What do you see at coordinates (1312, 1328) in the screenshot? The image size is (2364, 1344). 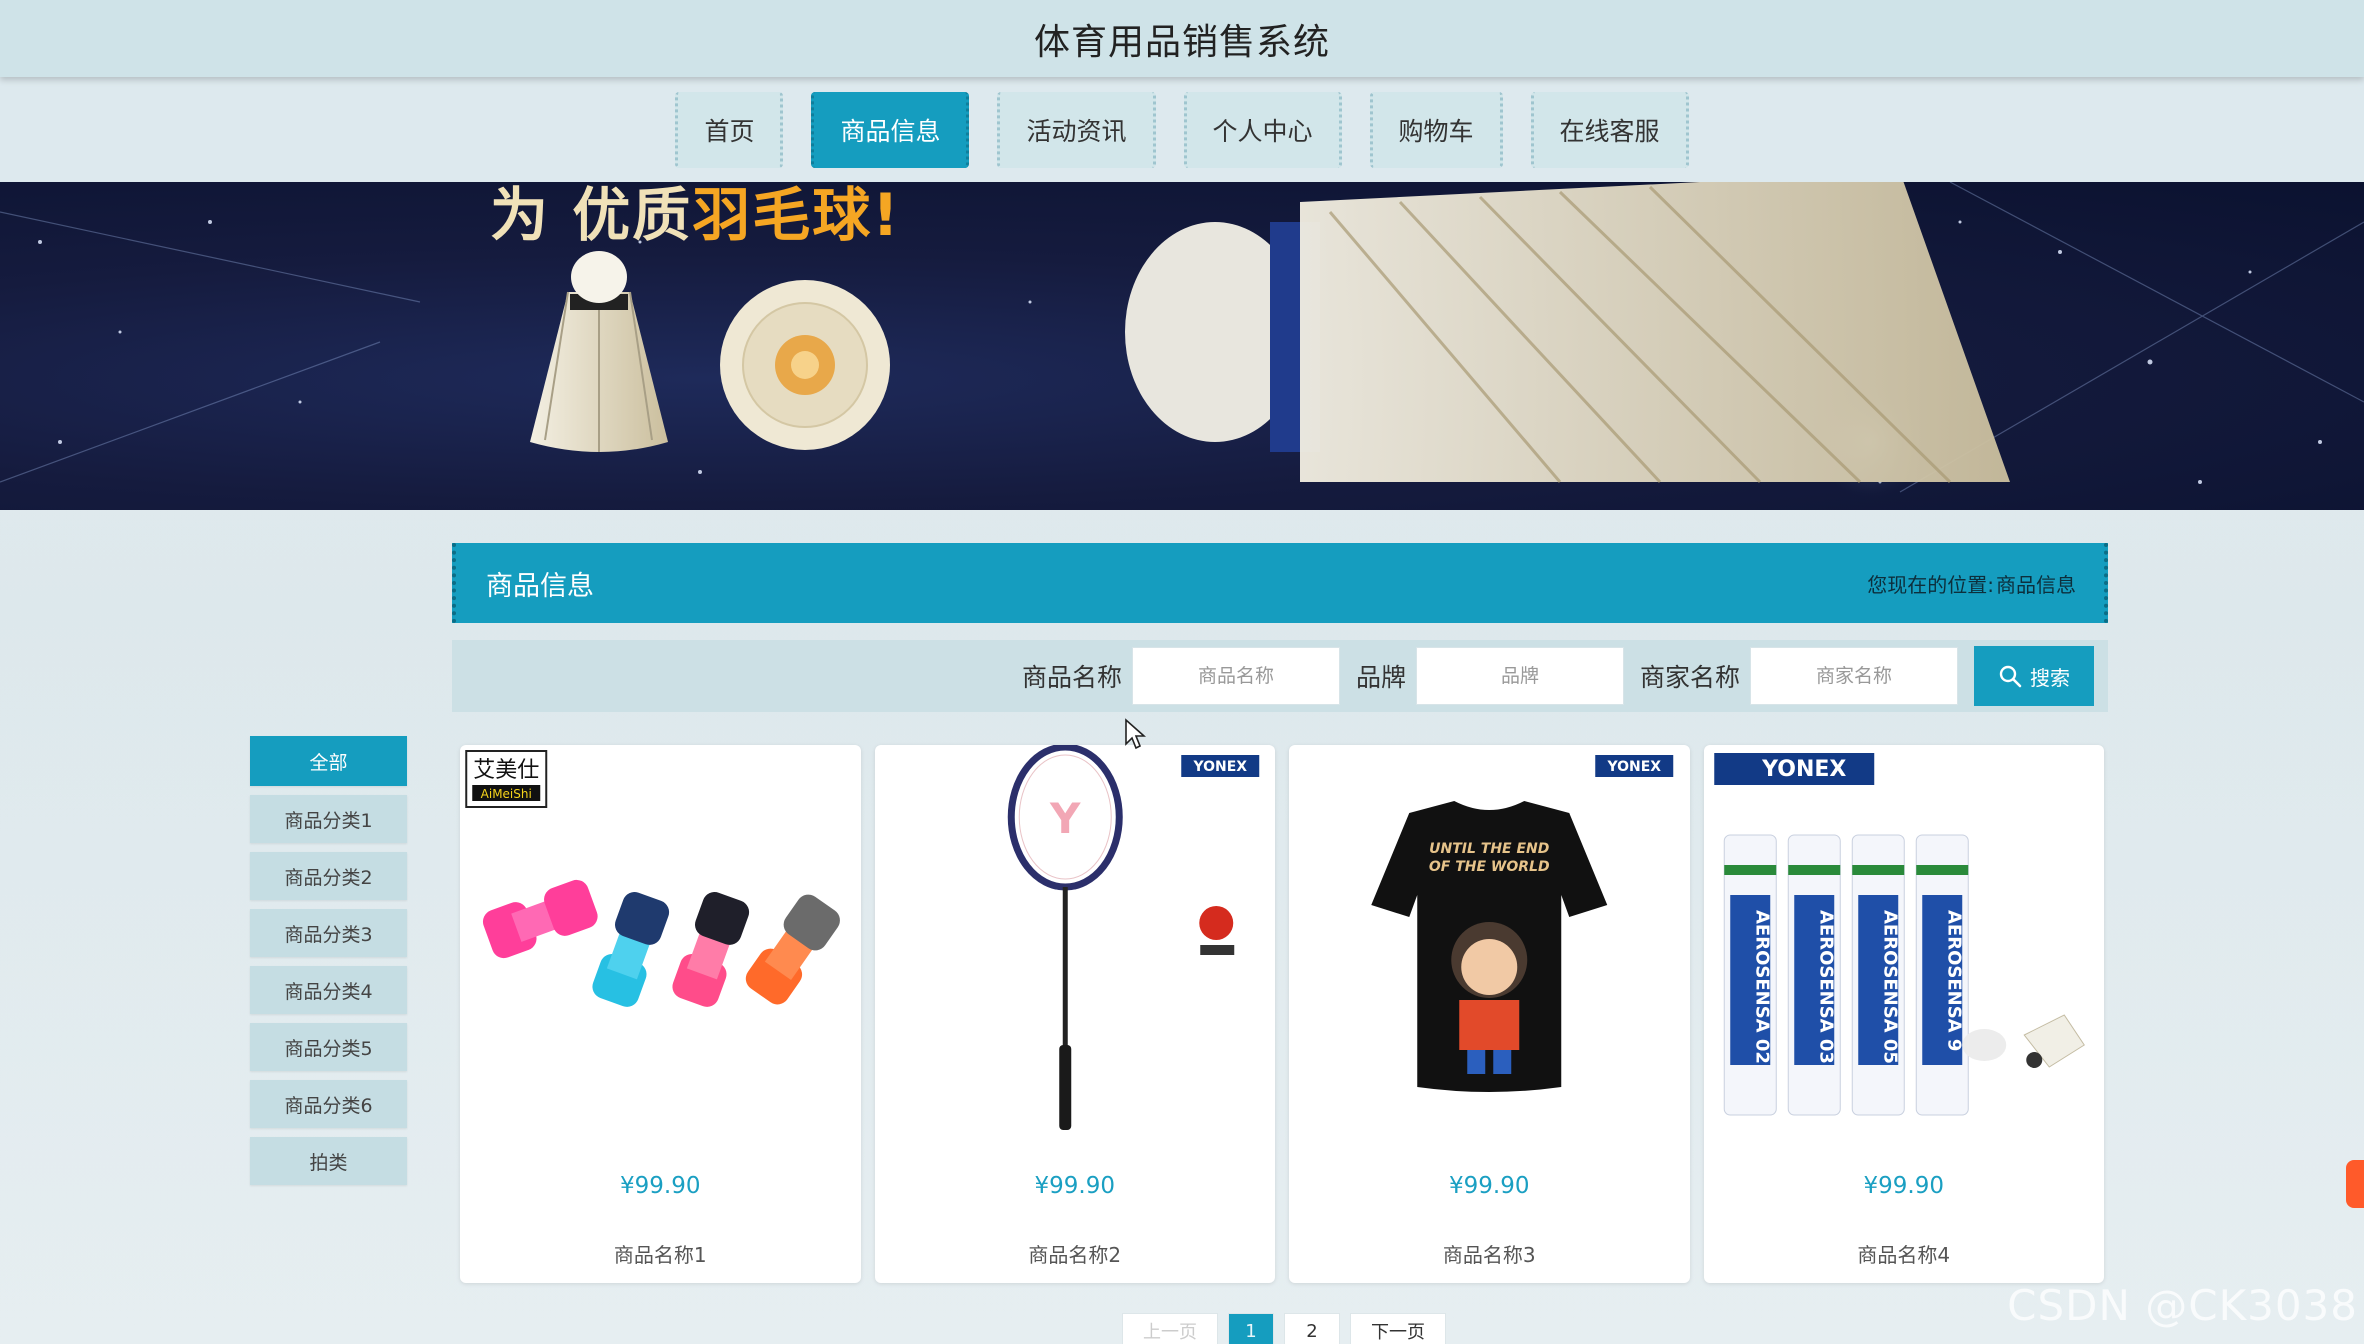 I see `page-button-2: 2` at bounding box center [1312, 1328].